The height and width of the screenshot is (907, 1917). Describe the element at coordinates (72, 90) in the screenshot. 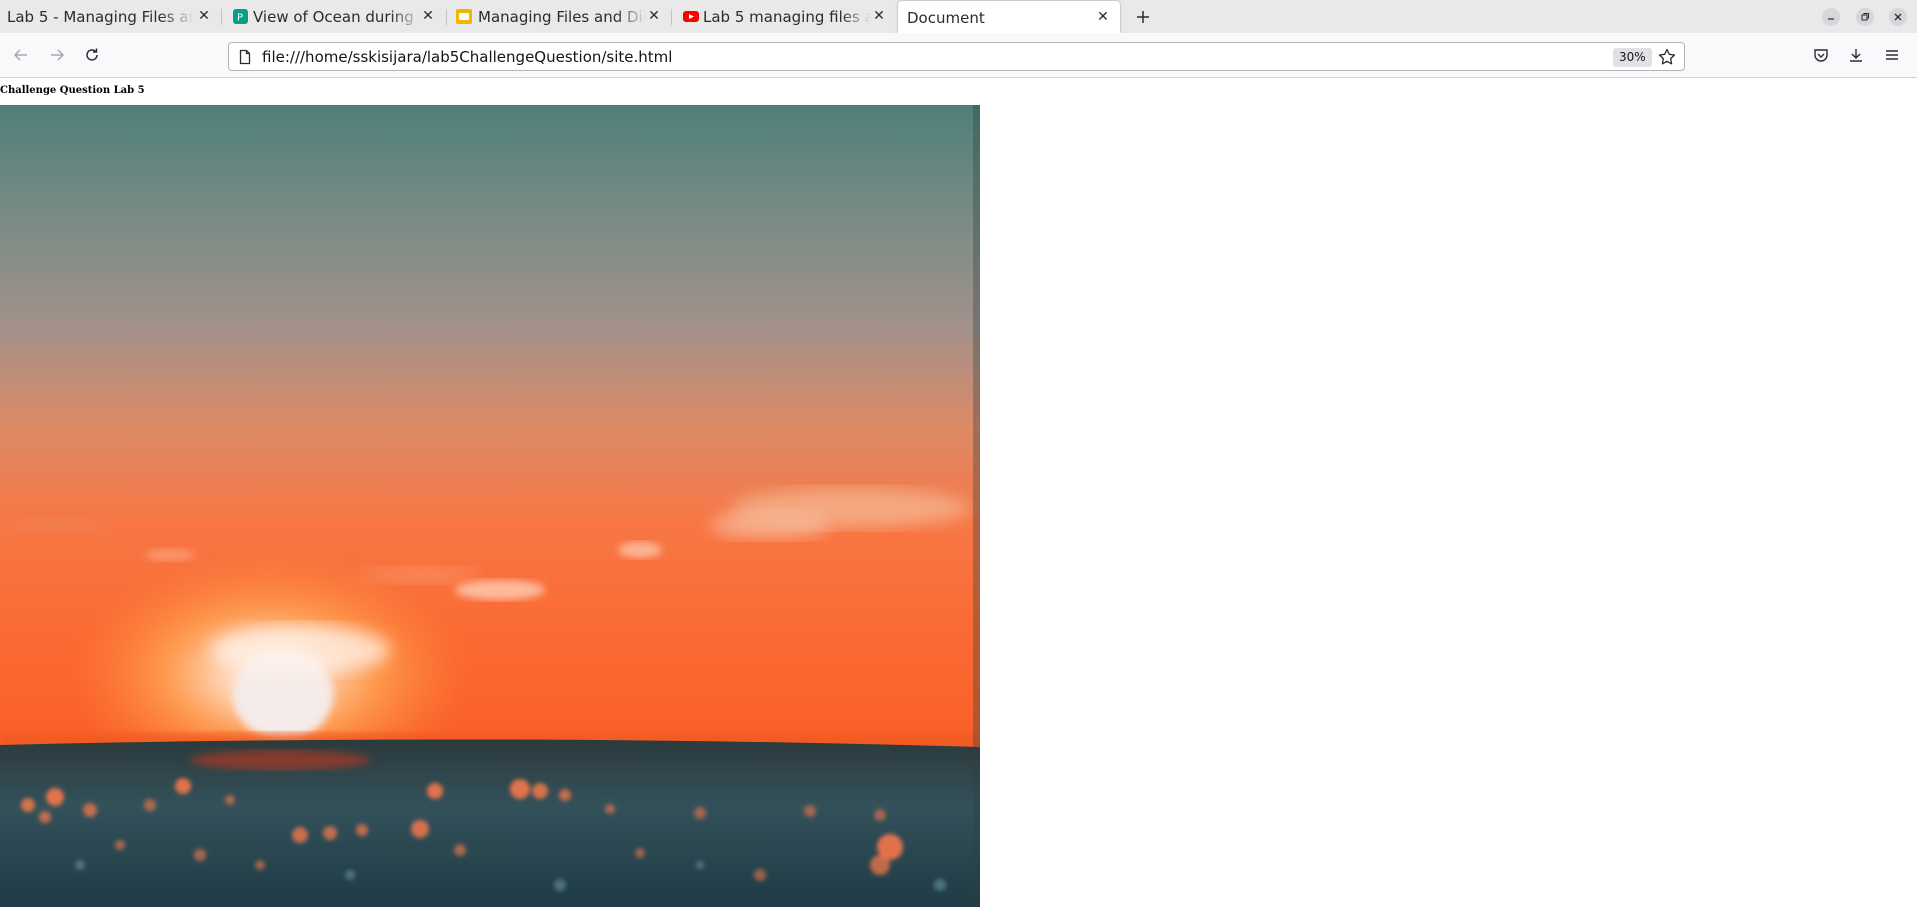

I see `page-heading: Challenge Question Lab 5` at that location.